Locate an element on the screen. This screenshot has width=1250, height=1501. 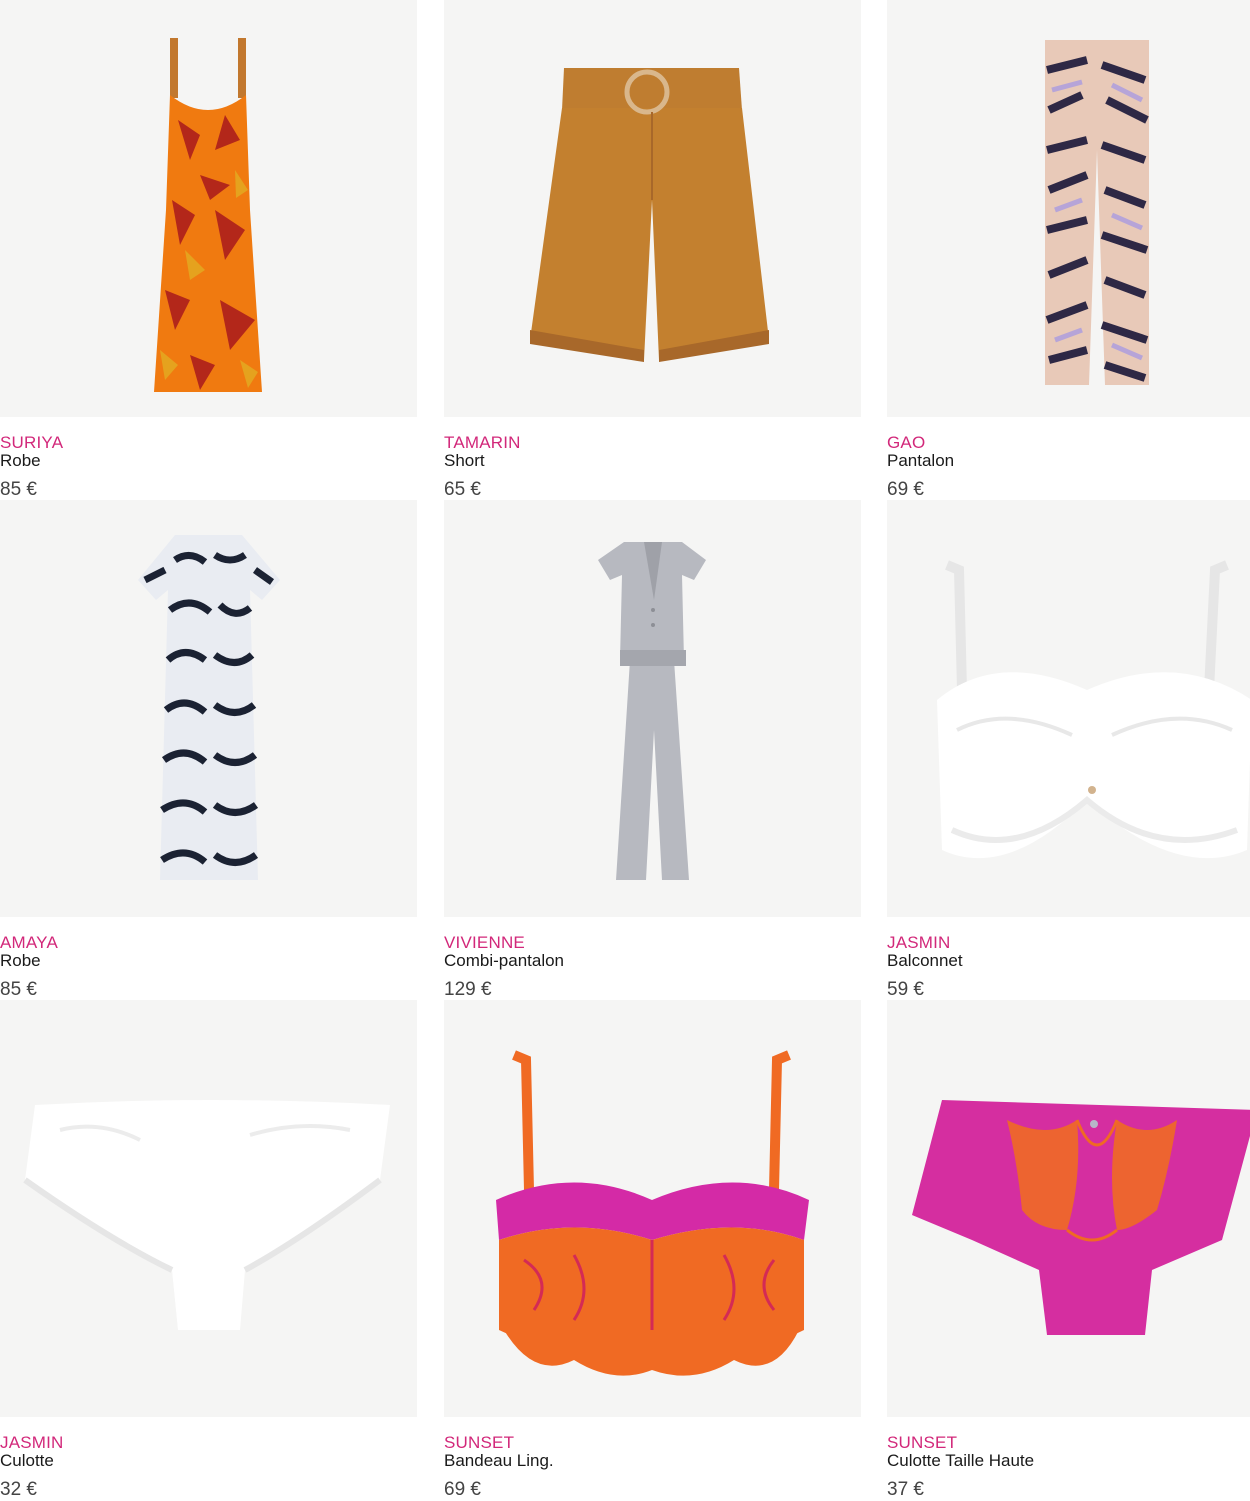
product-type: Balconnet is located at coordinates (925, 961).